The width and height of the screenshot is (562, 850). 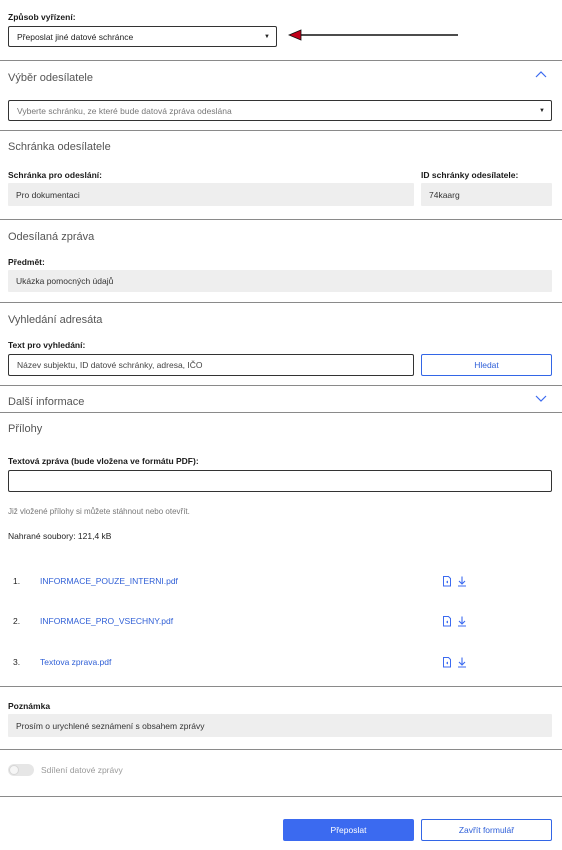 I want to click on file-number: 2., so click(x=17, y=621).